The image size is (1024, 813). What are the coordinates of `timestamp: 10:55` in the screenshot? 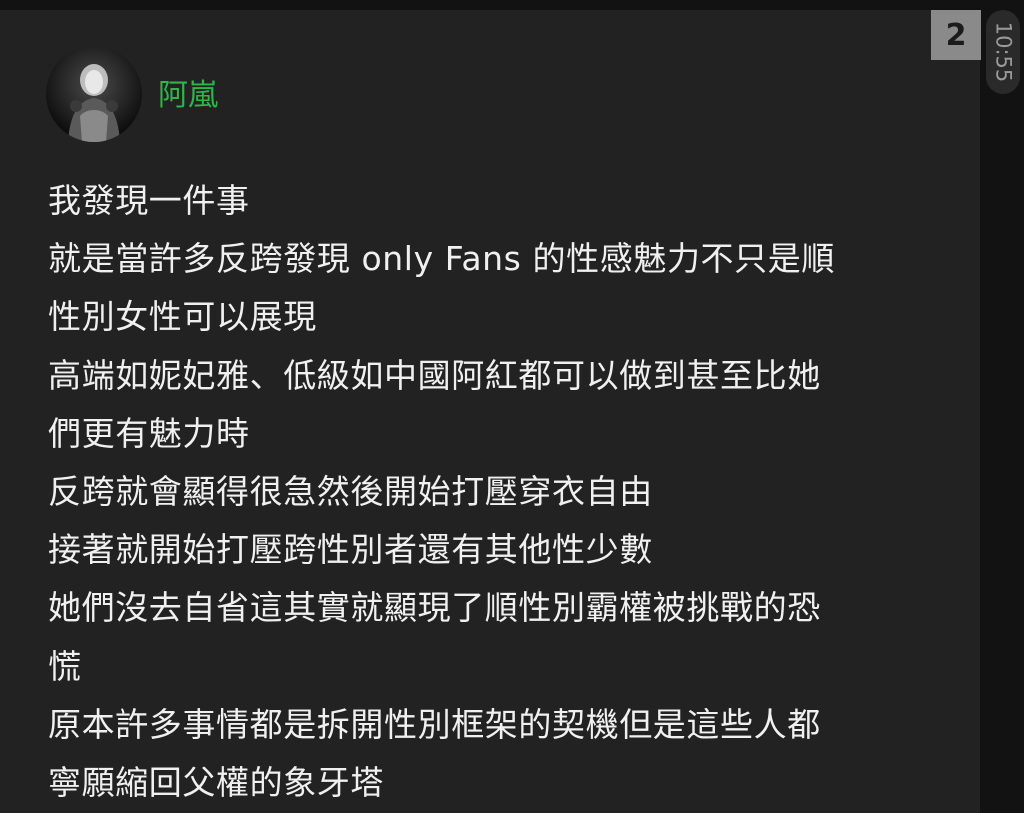 It's located at (1003, 52).